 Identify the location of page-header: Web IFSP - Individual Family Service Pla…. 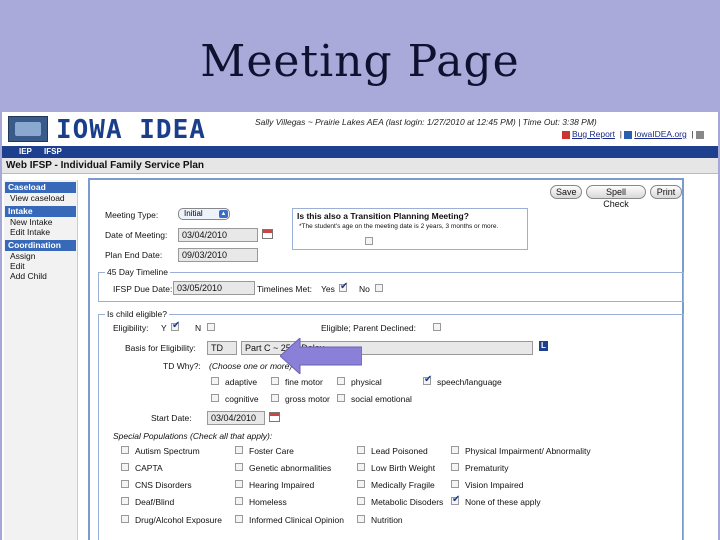
(360, 166).